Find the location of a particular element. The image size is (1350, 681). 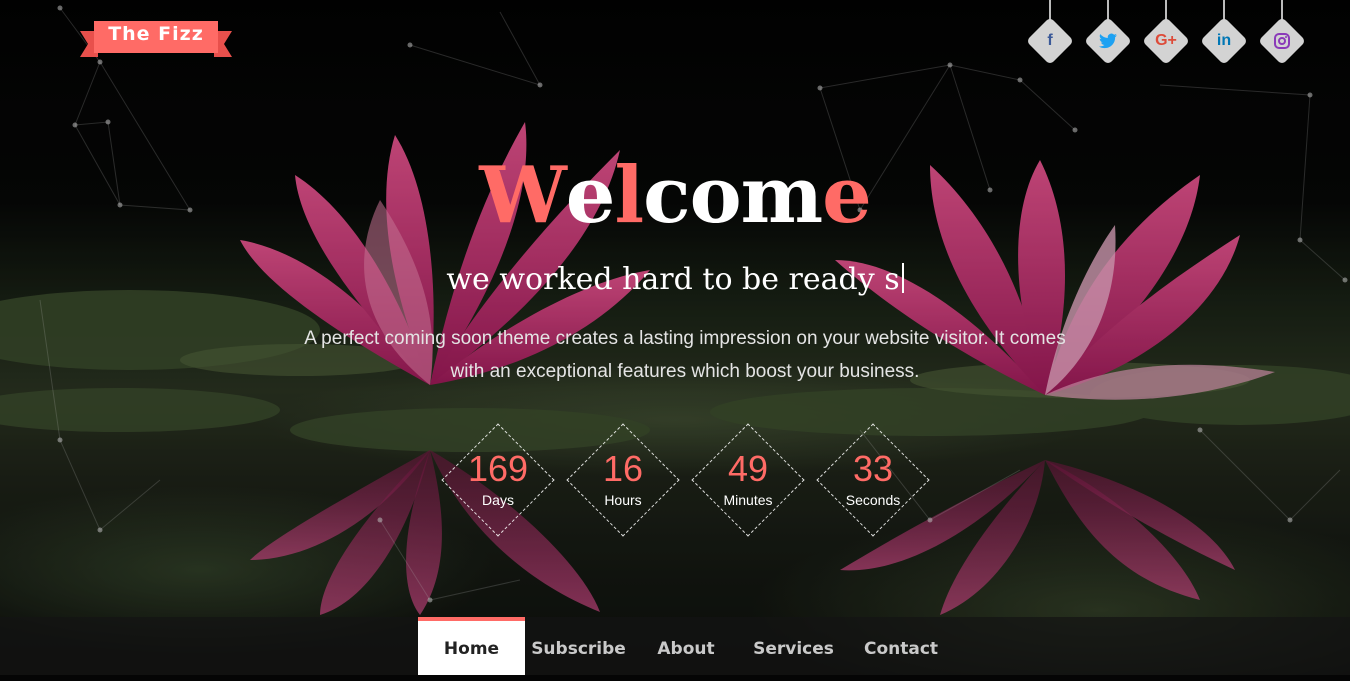

typing-caret is located at coordinates (902, 278).